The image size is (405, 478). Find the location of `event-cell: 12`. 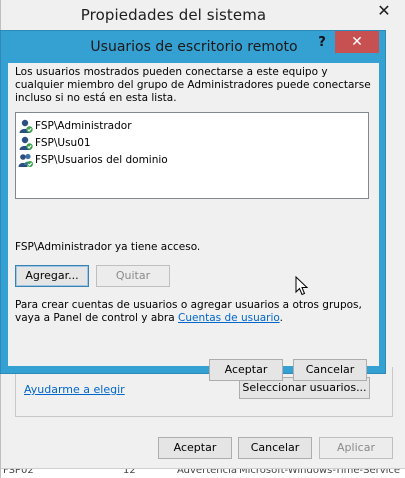

event-cell: 12 is located at coordinates (129, 472).